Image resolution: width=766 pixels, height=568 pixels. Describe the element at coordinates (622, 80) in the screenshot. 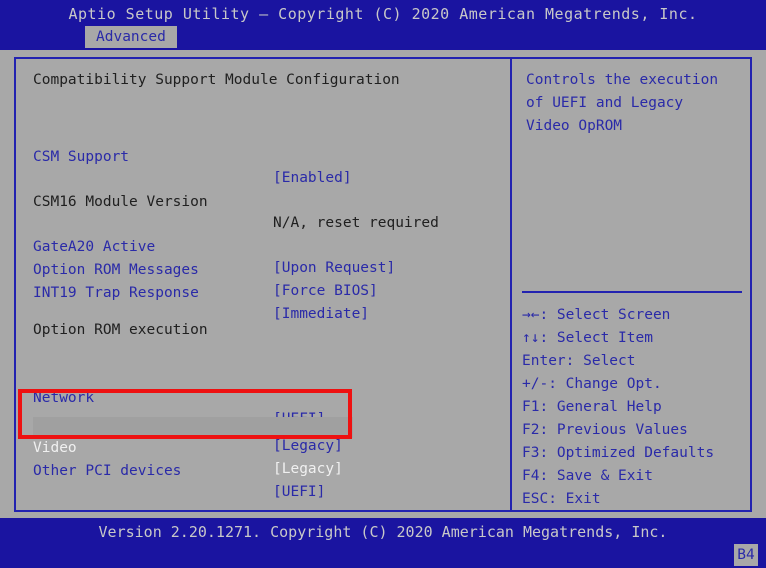

I see `help-description-line: Controls the execution` at that location.